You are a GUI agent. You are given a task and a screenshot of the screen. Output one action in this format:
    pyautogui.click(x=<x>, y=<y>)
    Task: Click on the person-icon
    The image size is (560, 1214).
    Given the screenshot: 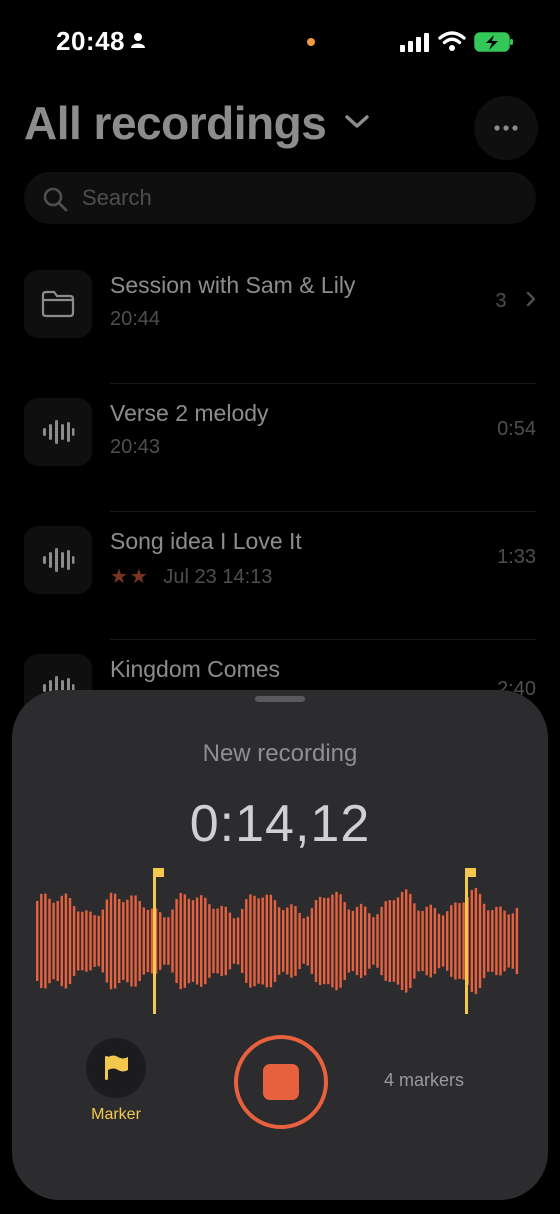 What is the action you would take?
    pyautogui.click(x=138, y=42)
    